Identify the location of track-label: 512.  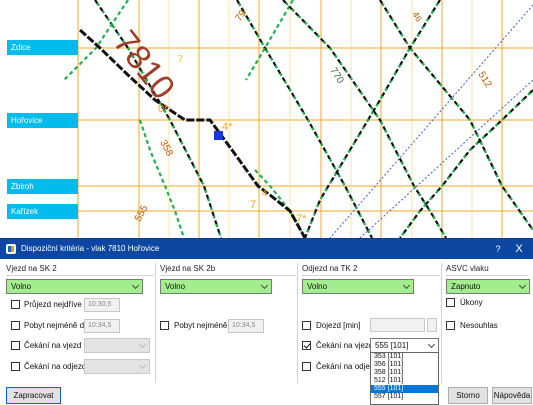
(484, 80).